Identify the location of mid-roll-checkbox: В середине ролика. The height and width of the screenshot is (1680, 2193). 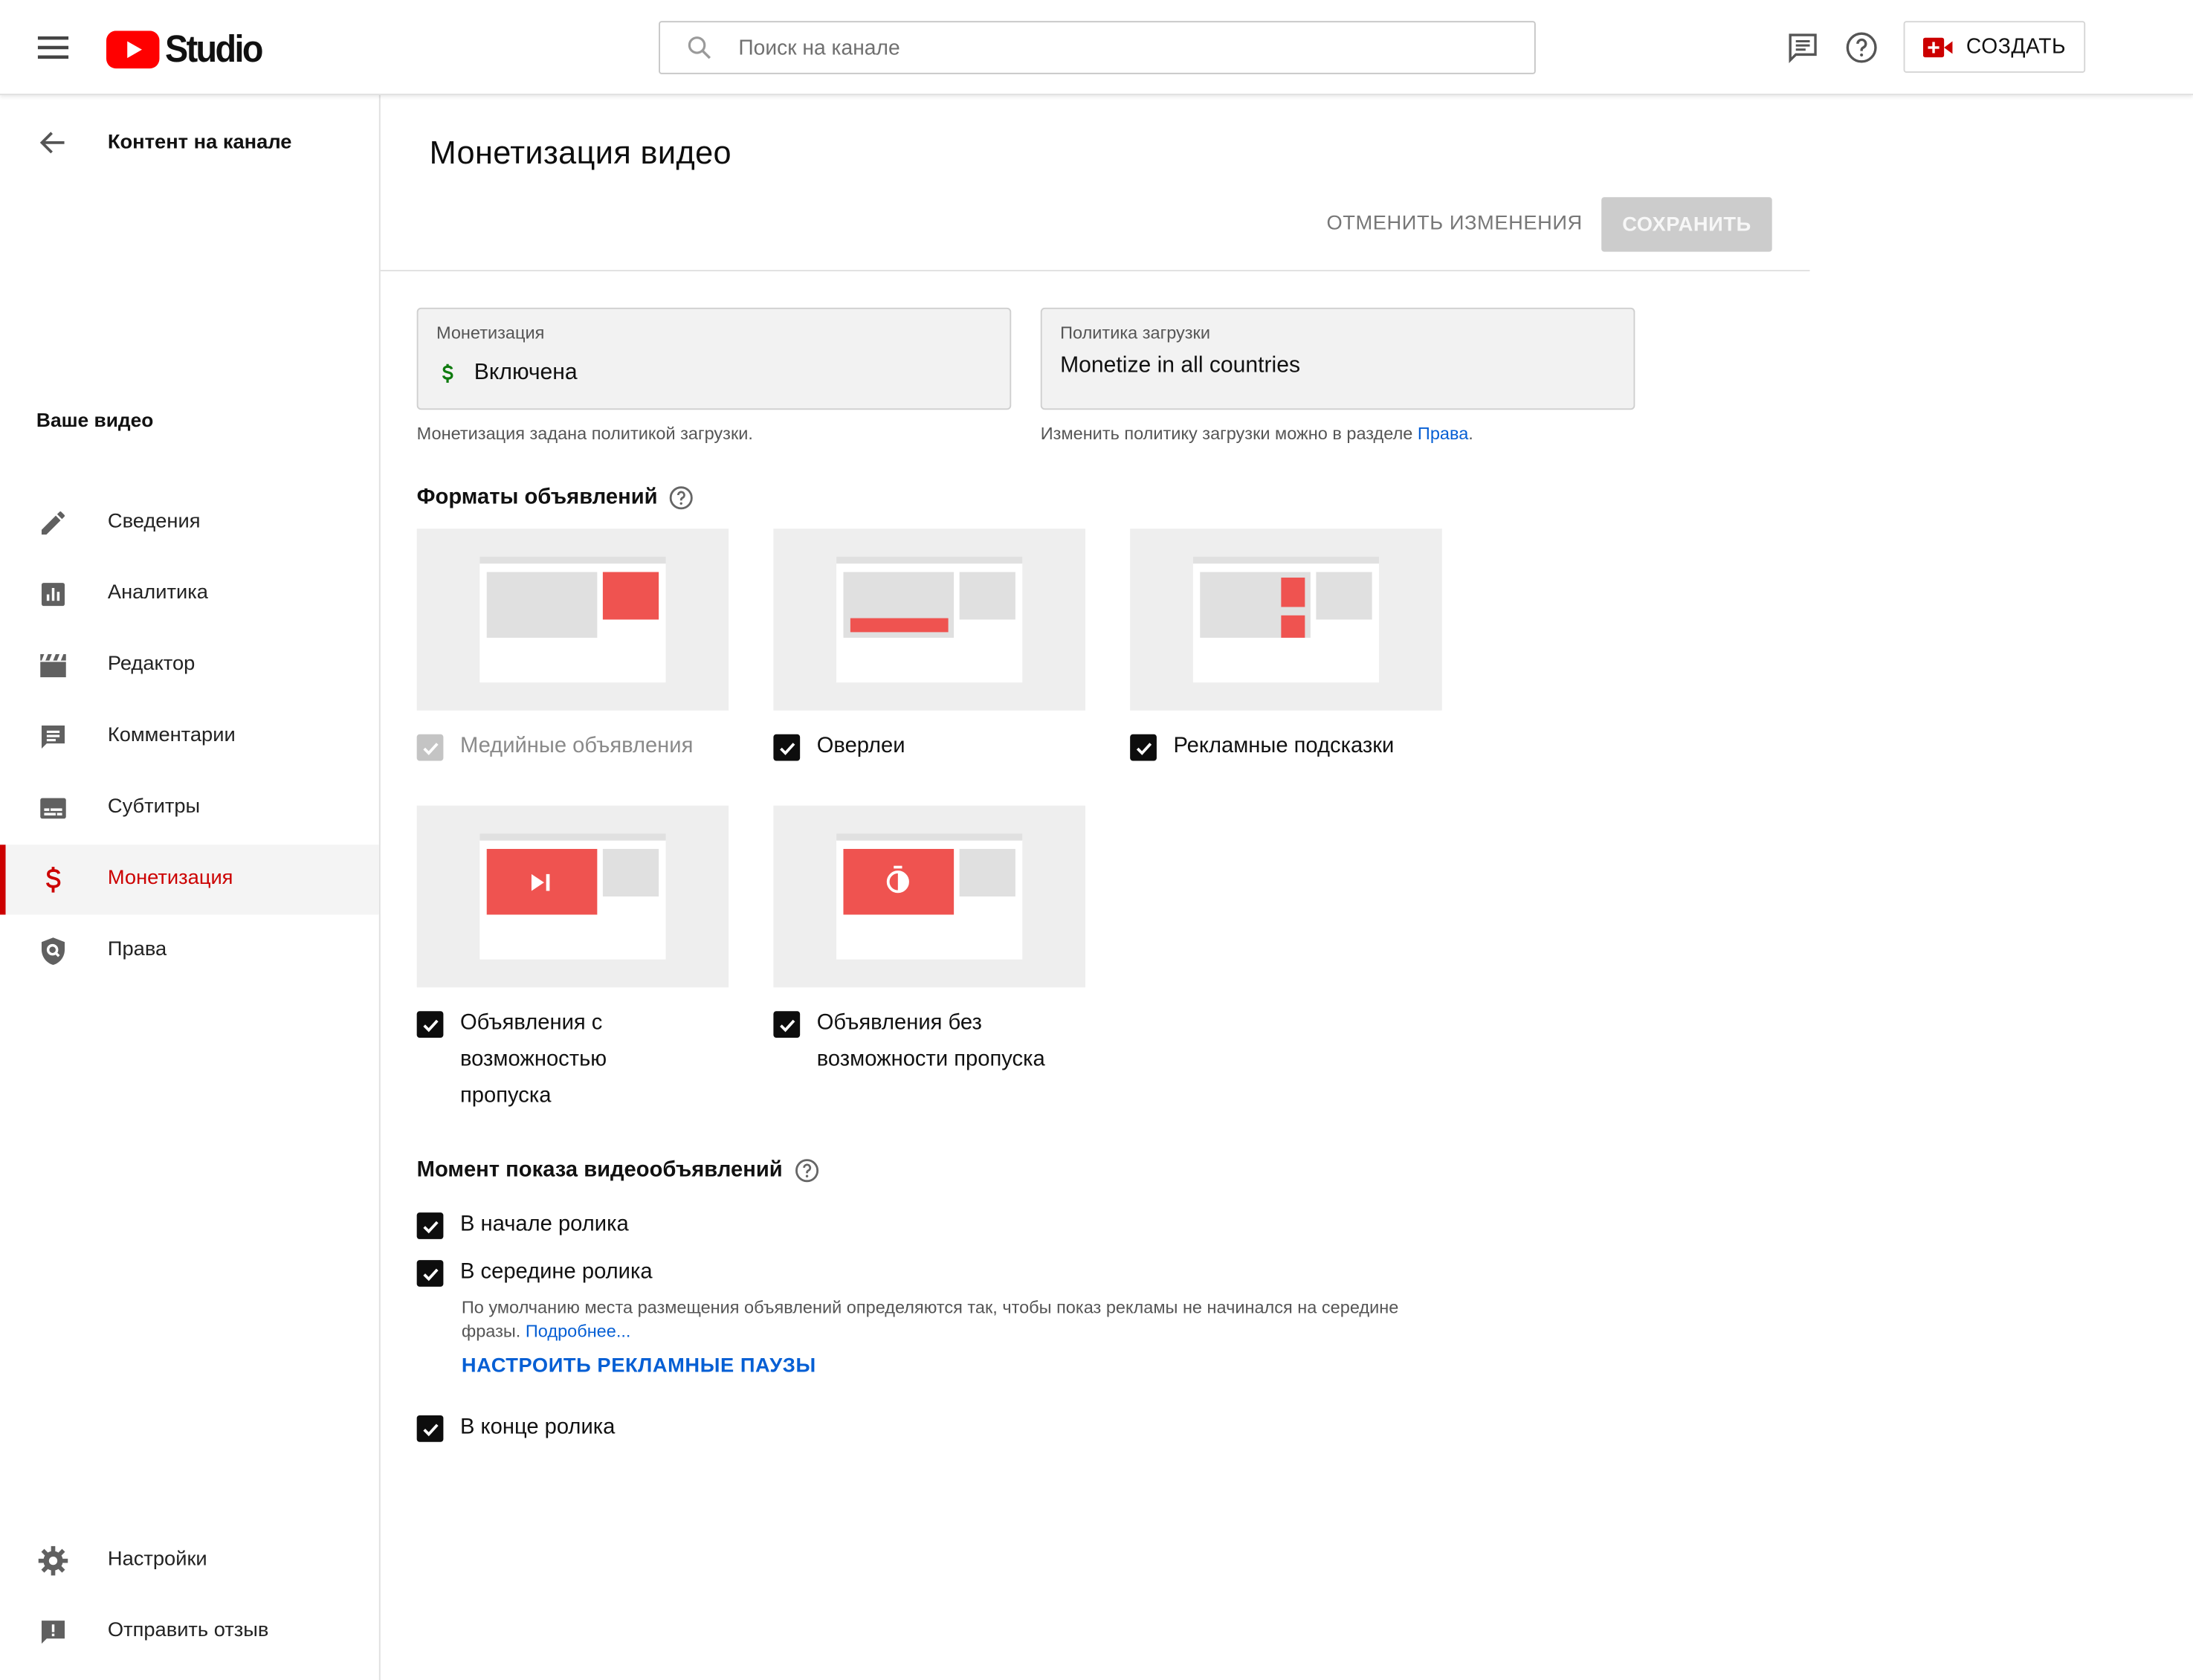
(534, 1274).